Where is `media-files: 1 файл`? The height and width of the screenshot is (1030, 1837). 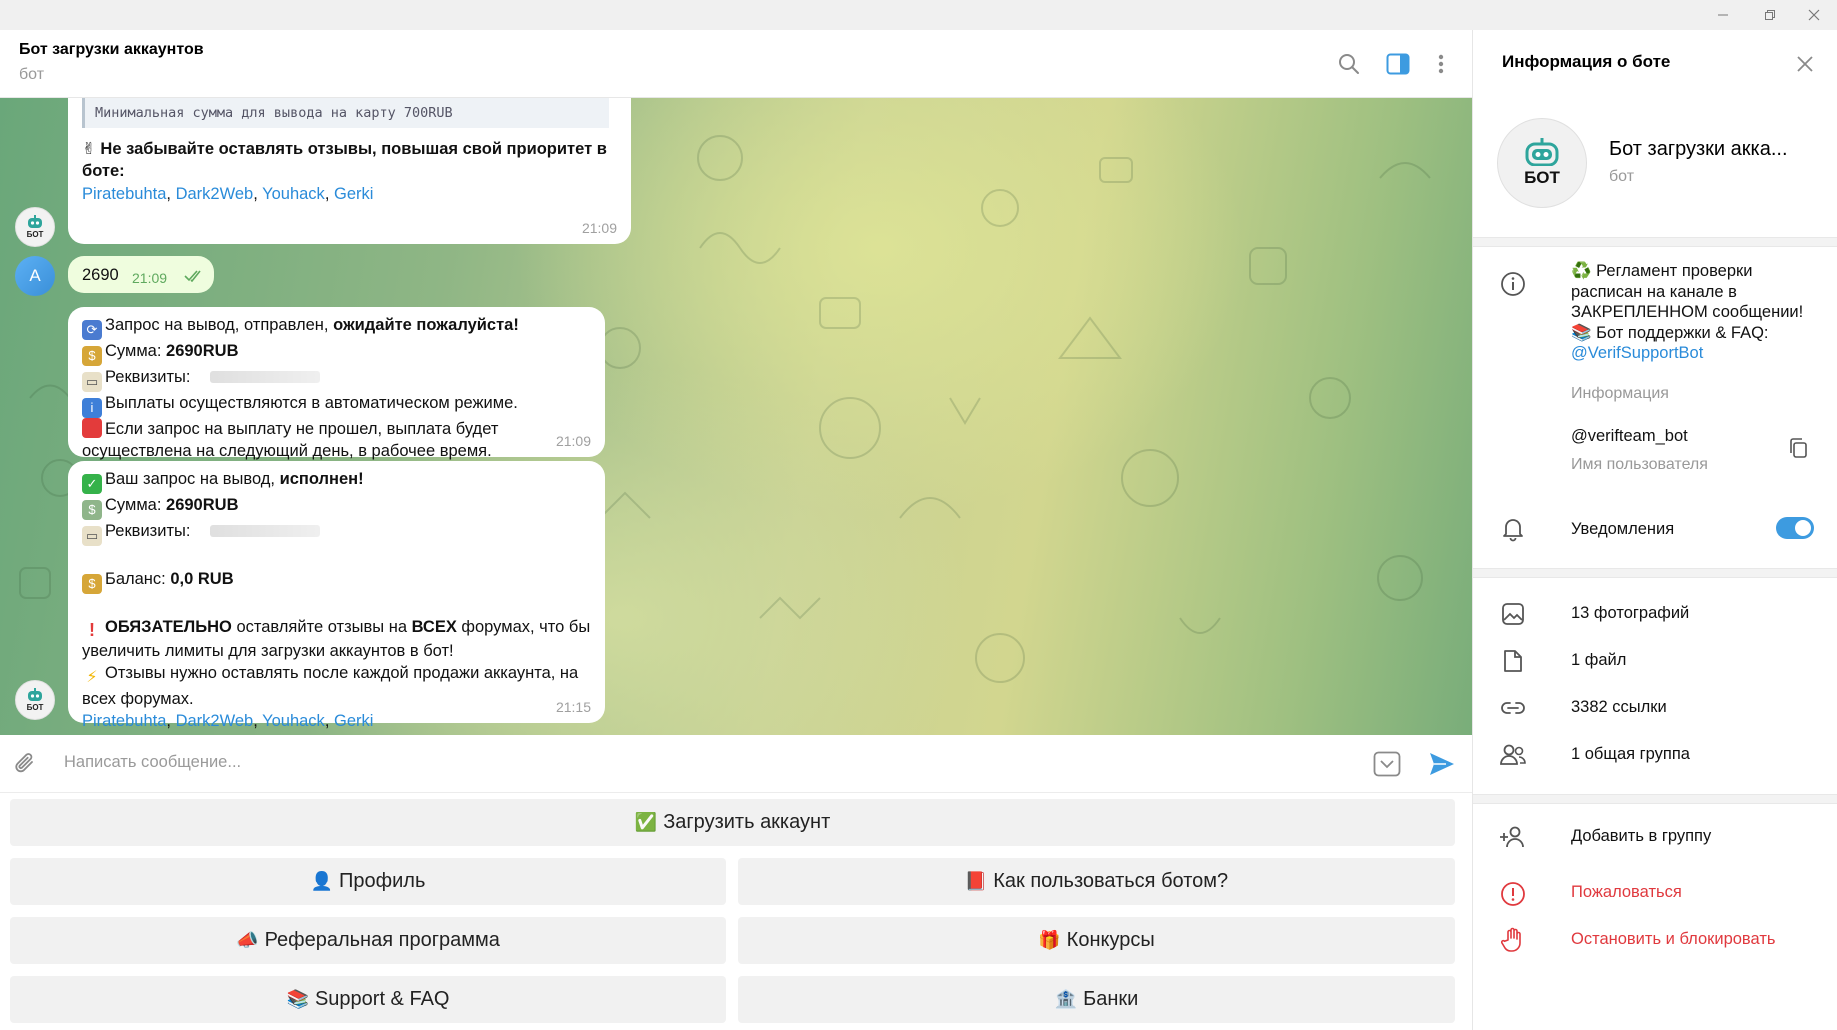
media-files: 1 файл is located at coordinates (1598, 660).